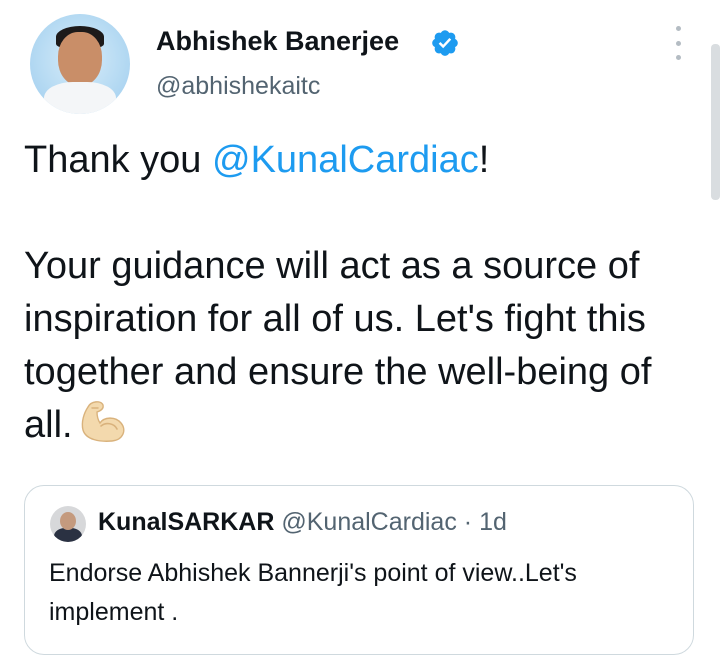 The image size is (720, 670). I want to click on quoted-author-handle: @KunalCardiac, so click(368, 522).